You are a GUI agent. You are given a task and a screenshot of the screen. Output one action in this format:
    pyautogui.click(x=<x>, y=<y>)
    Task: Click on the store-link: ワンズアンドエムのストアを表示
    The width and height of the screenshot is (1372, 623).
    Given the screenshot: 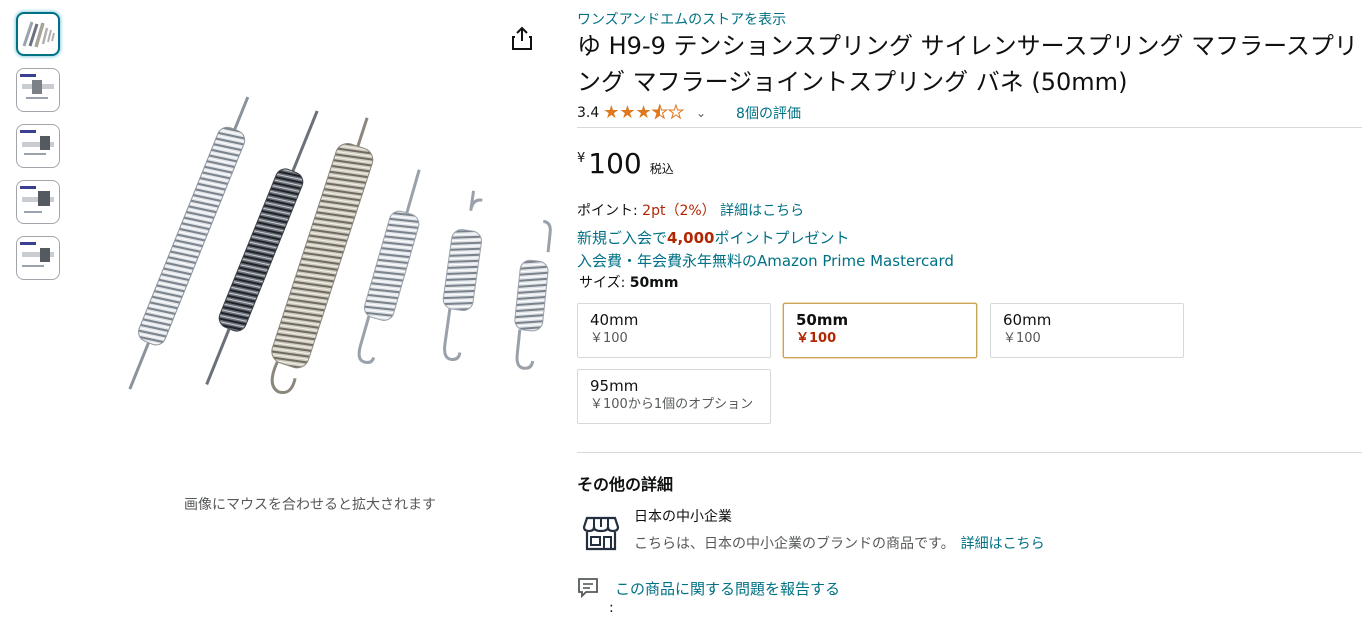 What is the action you would take?
    pyautogui.click(x=681, y=19)
    